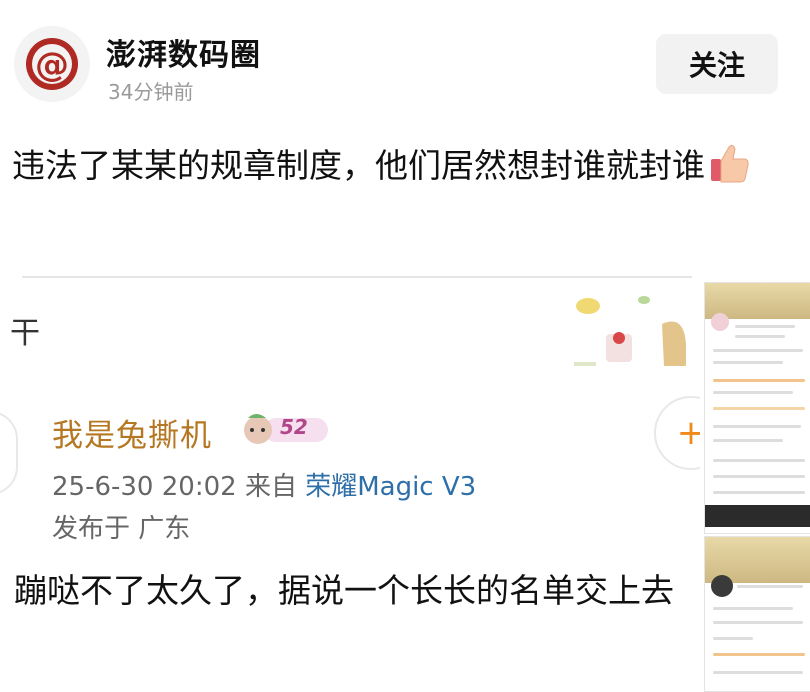 The height and width of the screenshot is (692, 810). What do you see at coordinates (270, 487) in the screenshot?
I see `source-prefix: 来自` at bounding box center [270, 487].